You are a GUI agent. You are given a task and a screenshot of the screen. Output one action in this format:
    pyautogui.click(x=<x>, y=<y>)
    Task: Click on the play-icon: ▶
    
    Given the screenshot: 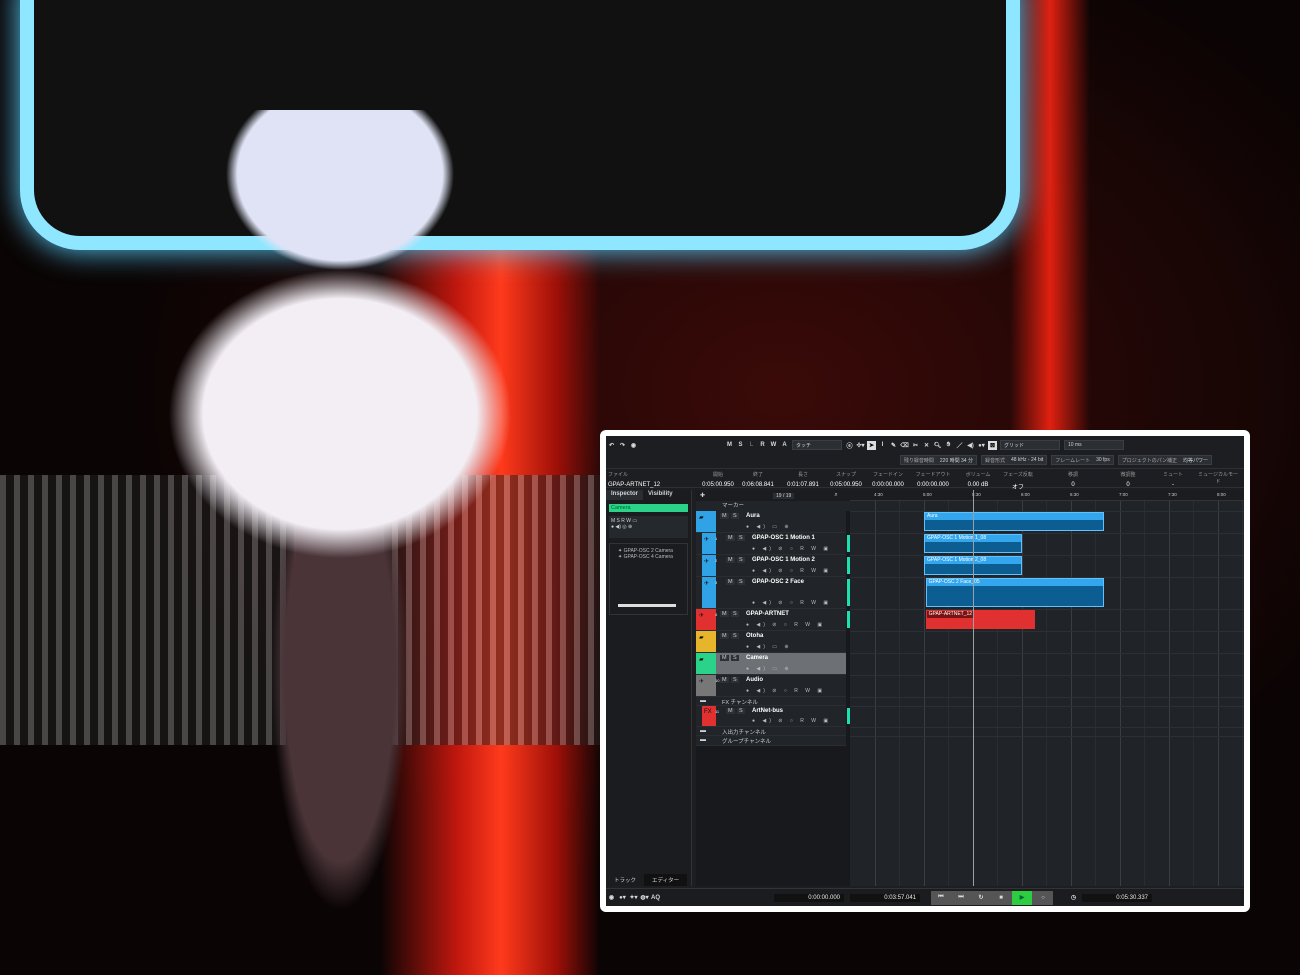 What is the action you would take?
    pyautogui.click(x=1022, y=897)
    